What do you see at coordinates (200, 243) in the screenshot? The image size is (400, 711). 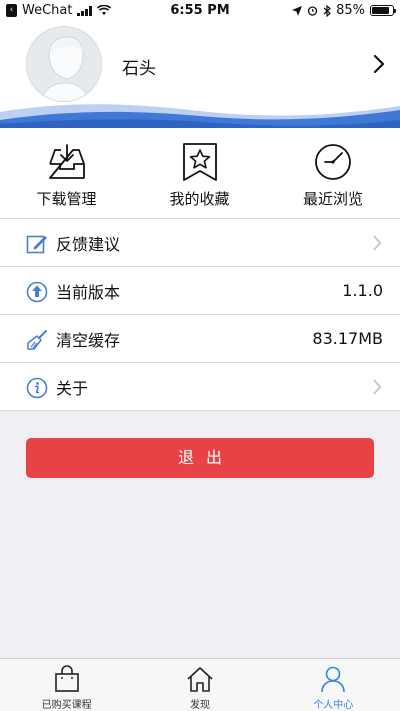 I see `feedback-row: 反馈建议` at bounding box center [200, 243].